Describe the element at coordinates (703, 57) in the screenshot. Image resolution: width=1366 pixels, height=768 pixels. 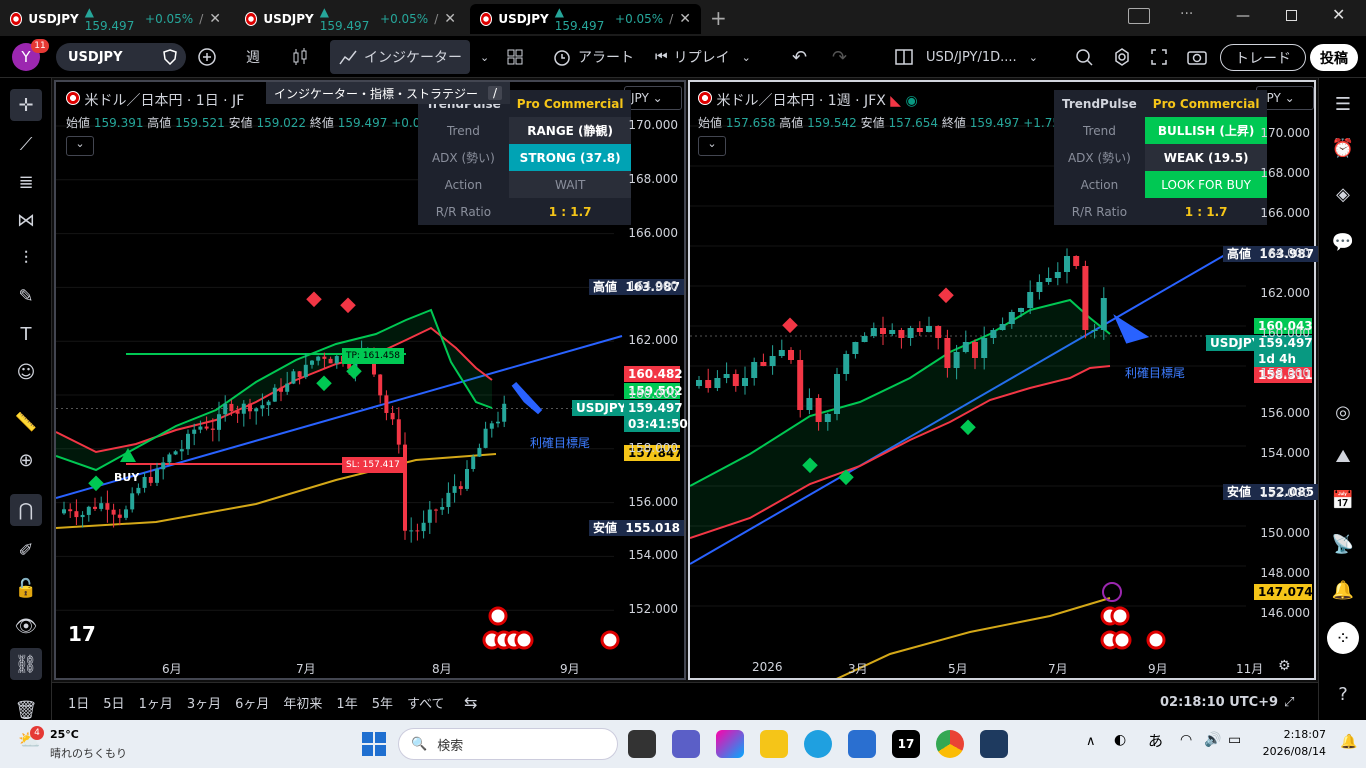
I see `replay-button: ⏮ リプレイ ⌄` at that location.